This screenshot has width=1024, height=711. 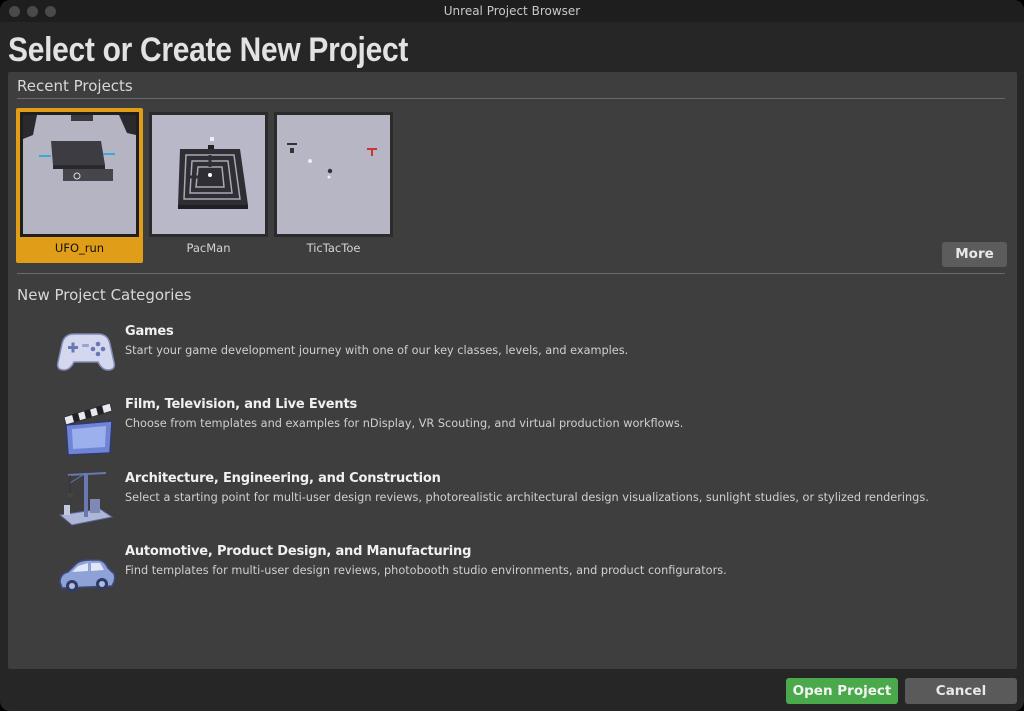 What do you see at coordinates (208, 248) in the screenshot?
I see `project-name: PacMan` at bounding box center [208, 248].